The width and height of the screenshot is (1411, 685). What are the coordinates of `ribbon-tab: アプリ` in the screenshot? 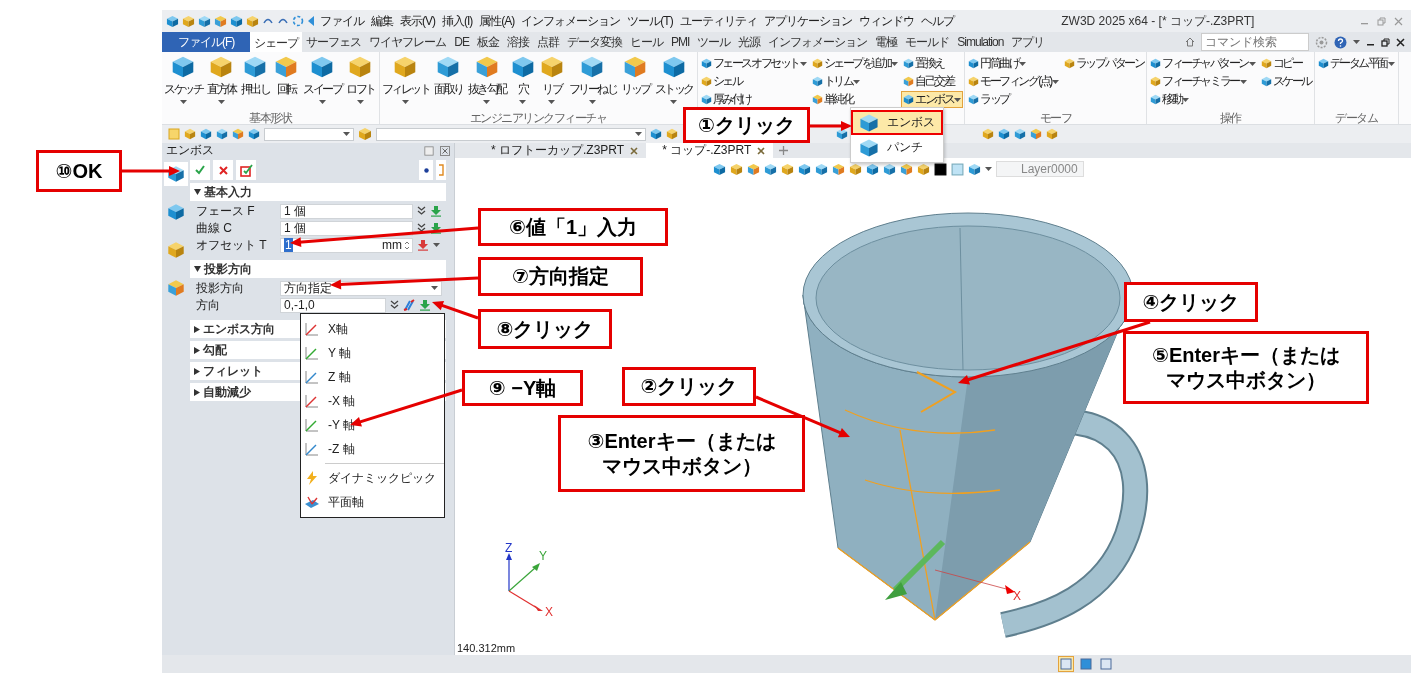 It's located at (1028, 42).